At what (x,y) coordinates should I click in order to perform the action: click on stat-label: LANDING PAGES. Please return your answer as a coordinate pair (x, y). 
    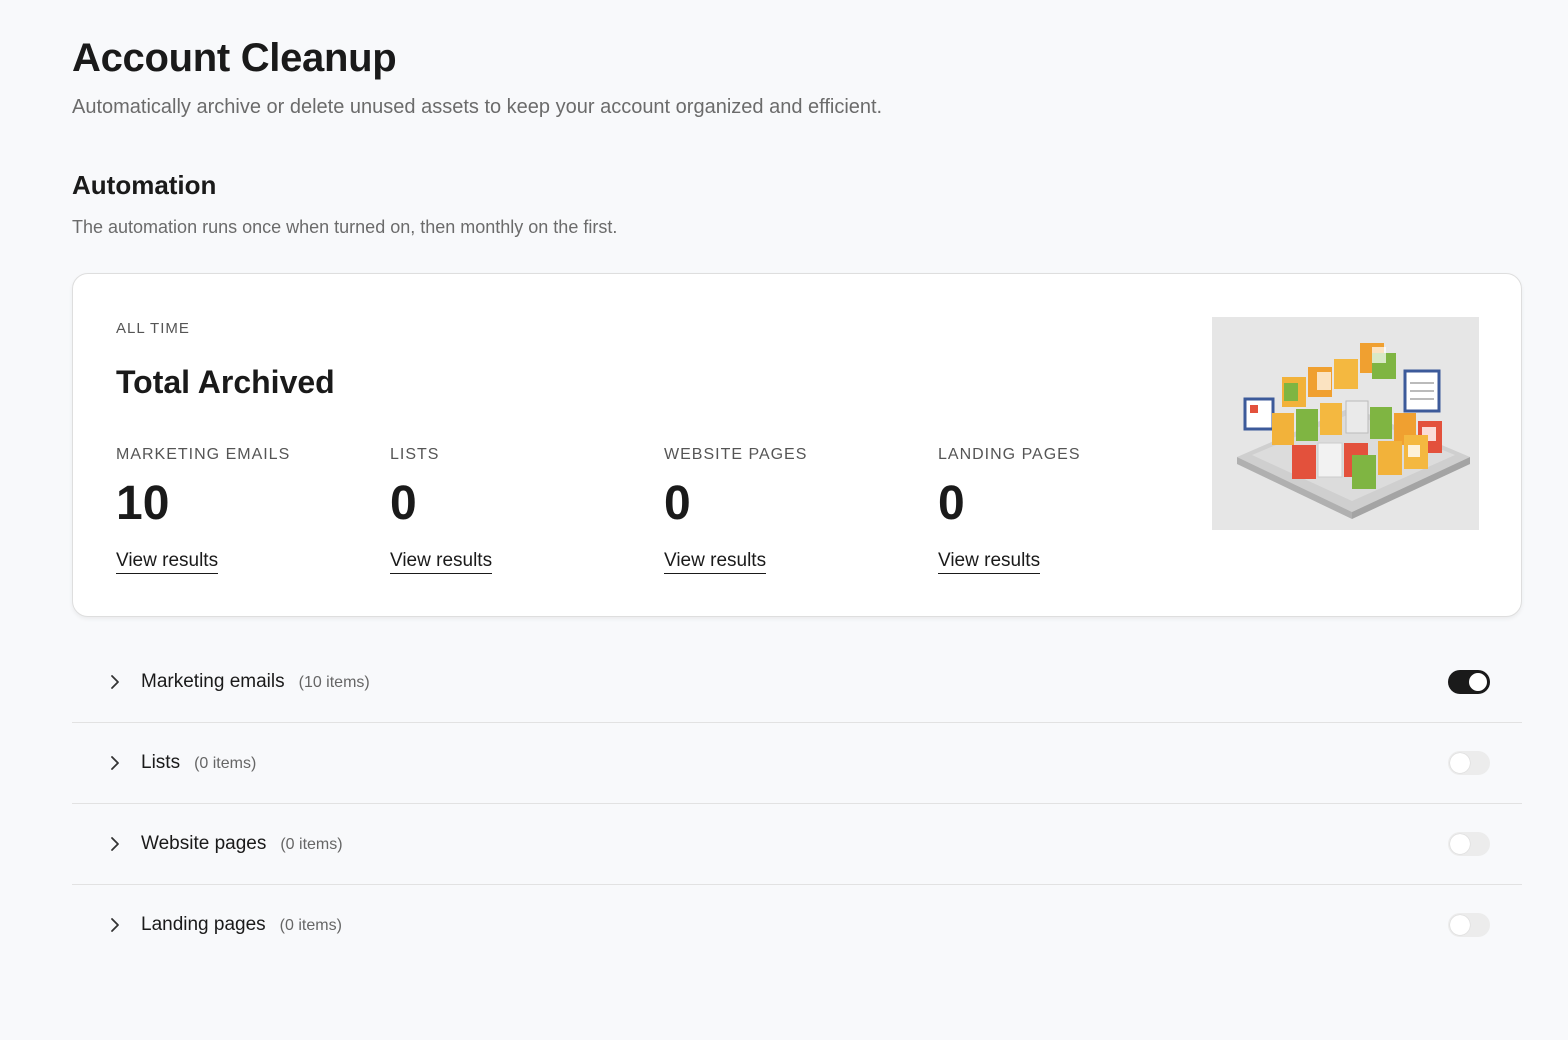
    Looking at the image, I should click on (1009, 454).